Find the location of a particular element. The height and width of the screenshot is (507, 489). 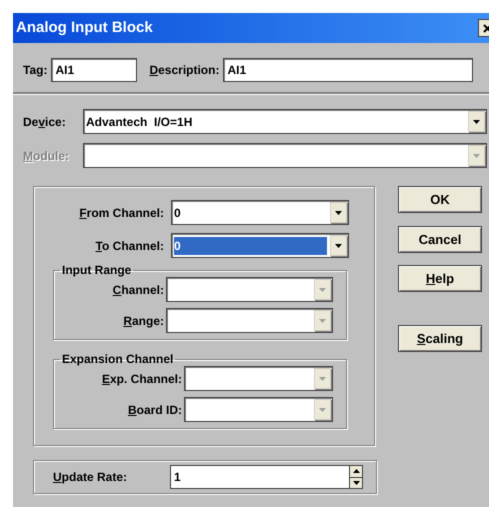

field-label: To Channel: is located at coordinates (130, 246).